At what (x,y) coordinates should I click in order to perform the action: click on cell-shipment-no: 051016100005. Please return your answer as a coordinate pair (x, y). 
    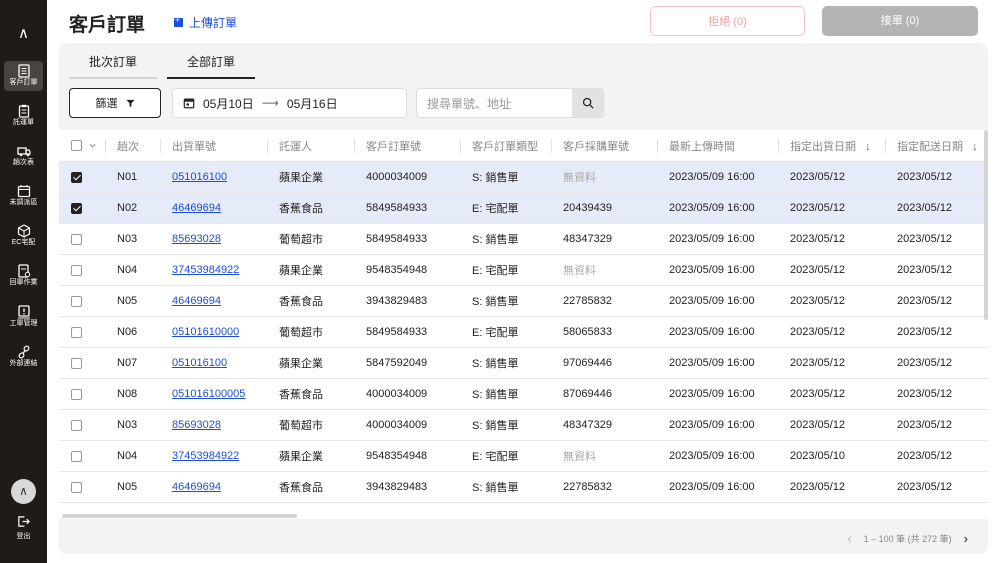
    Looking at the image, I should click on (213, 394).